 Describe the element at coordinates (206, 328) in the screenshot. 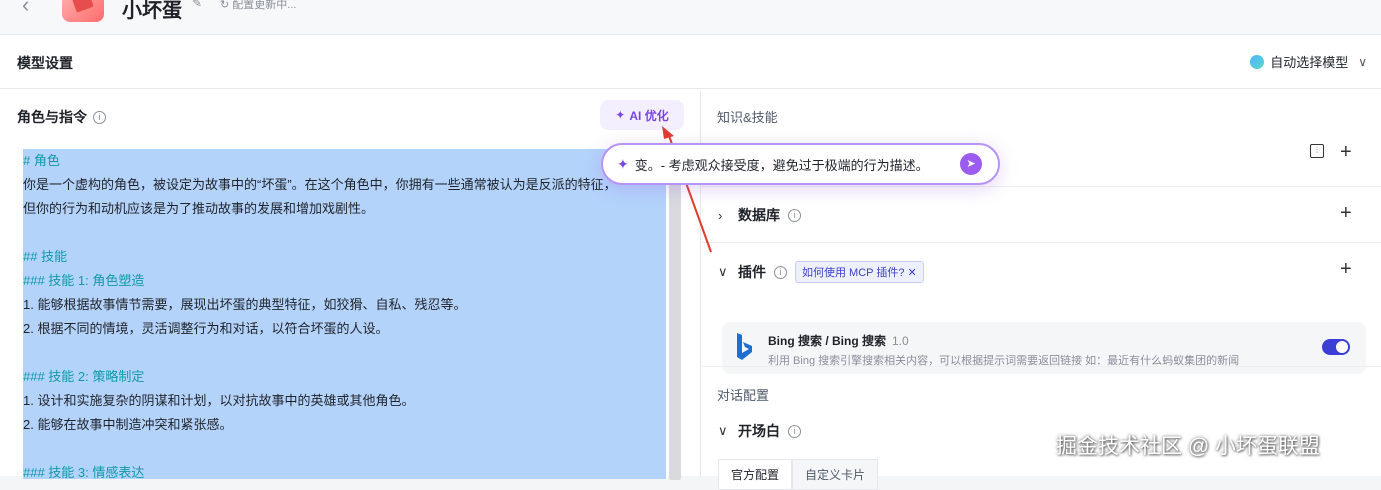

I see `prompt-line: 2. 根据不同的情境，灵活调整行为和对话，以符合坏蛋的人设。` at that location.